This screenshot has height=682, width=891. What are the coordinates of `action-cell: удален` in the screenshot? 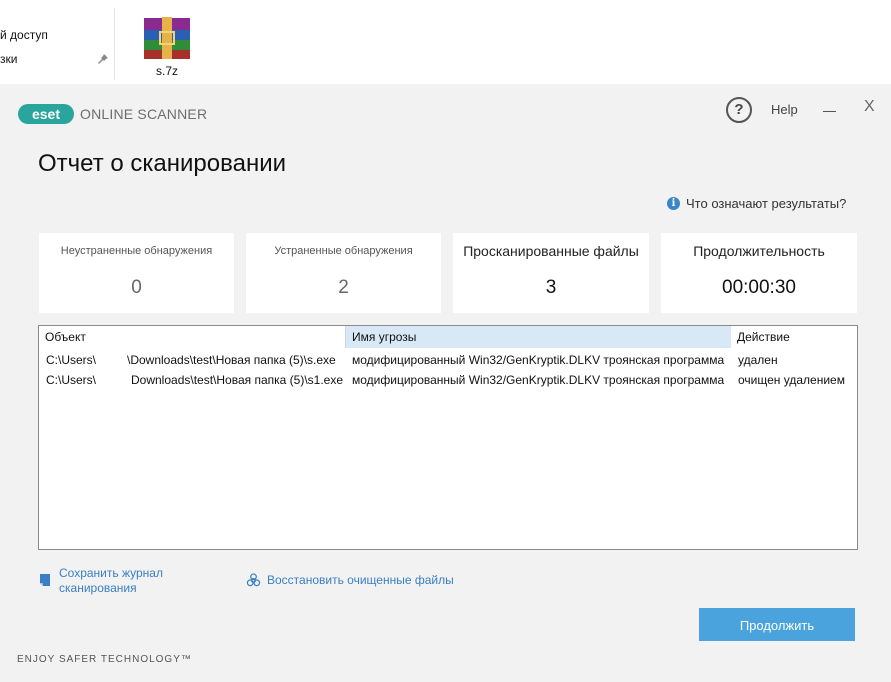 It's located at (758, 360).